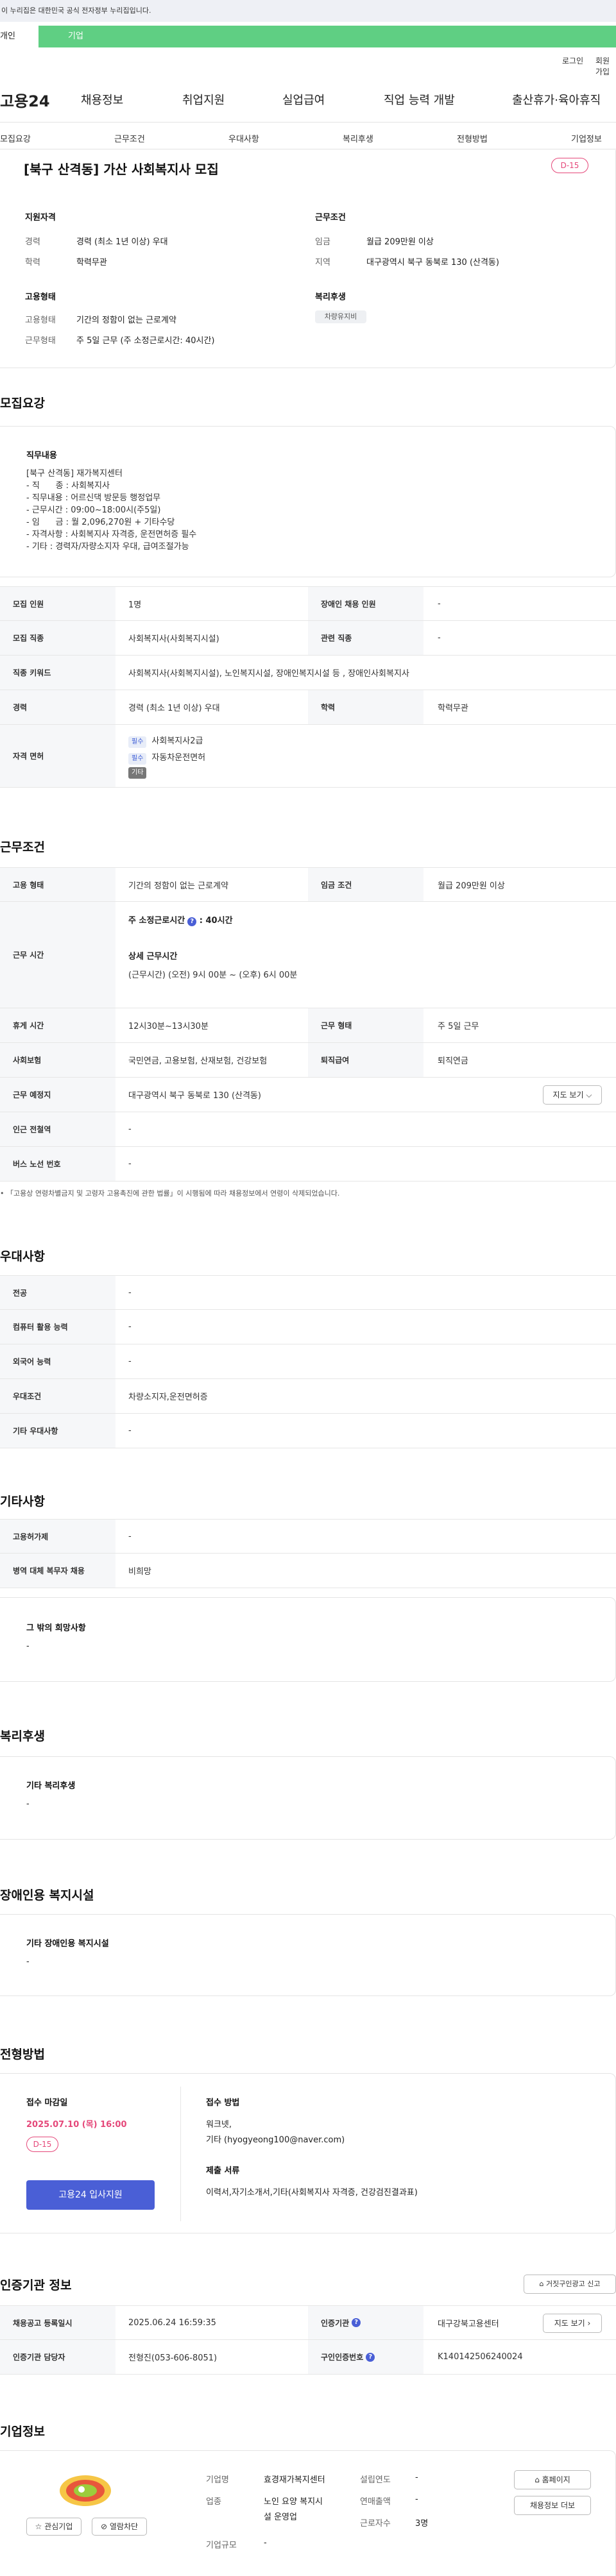  I want to click on join-link: 회원가입, so click(605, 66).